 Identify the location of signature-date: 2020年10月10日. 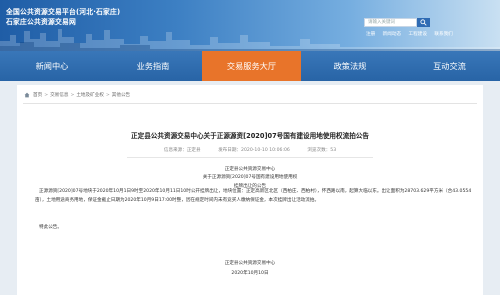
(250, 273).